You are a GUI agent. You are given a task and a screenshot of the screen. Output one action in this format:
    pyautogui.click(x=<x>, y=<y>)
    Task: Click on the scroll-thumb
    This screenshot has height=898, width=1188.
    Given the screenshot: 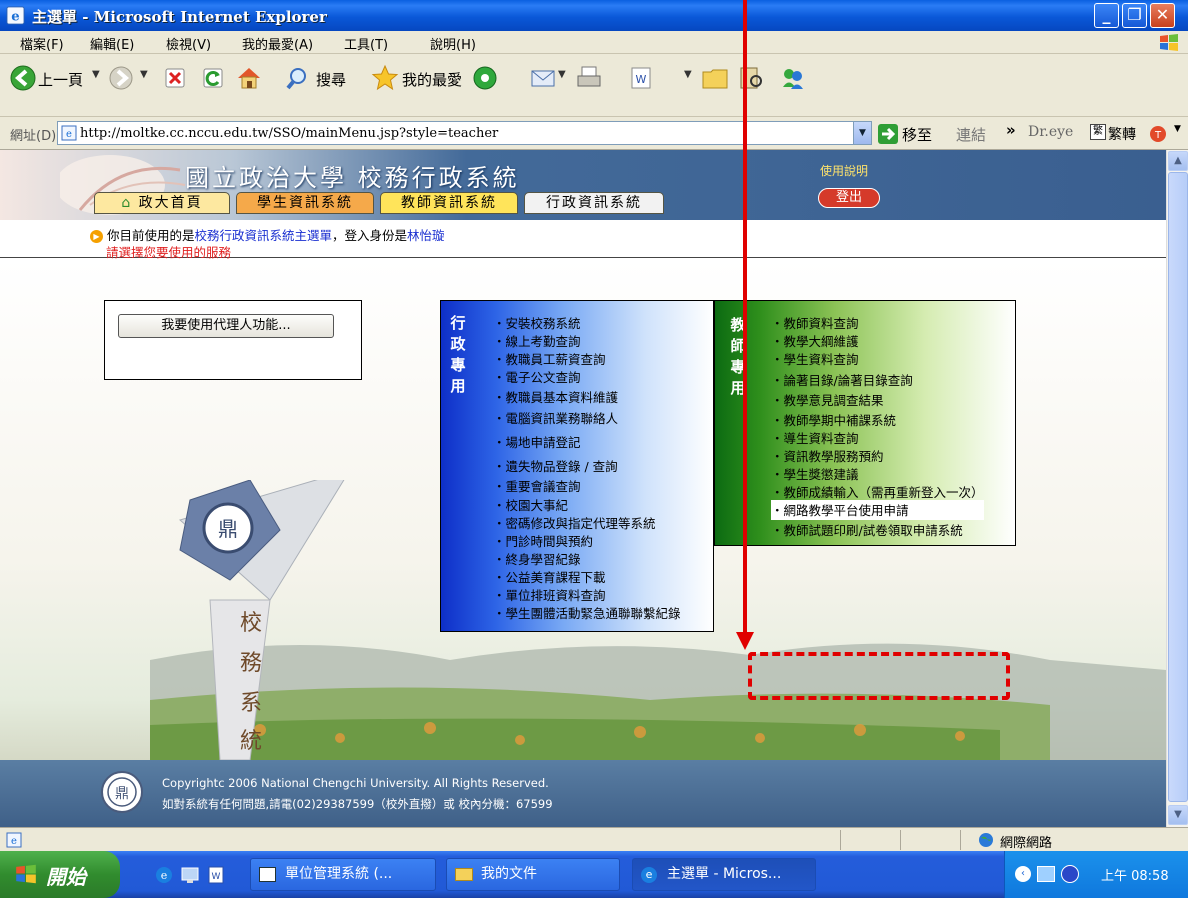 What is the action you would take?
    pyautogui.click(x=1178, y=487)
    